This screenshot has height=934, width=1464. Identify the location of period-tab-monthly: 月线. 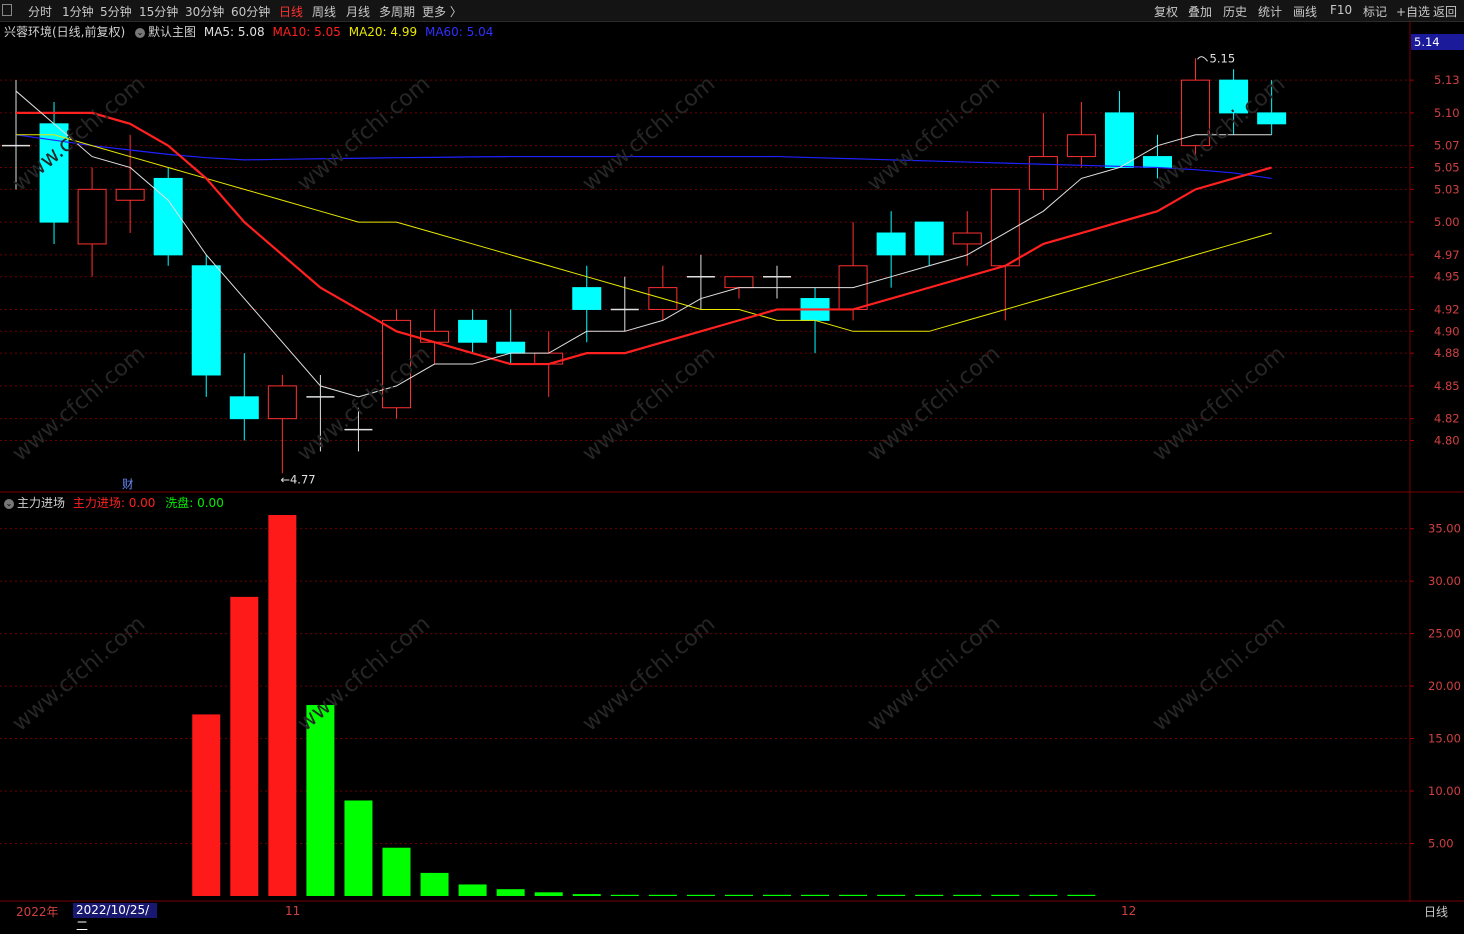
(358, 11).